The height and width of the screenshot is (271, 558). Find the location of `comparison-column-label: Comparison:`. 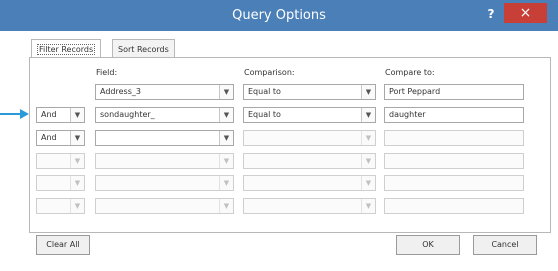

comparison-column-label: Comparison: is located at coordinates (269, 72).